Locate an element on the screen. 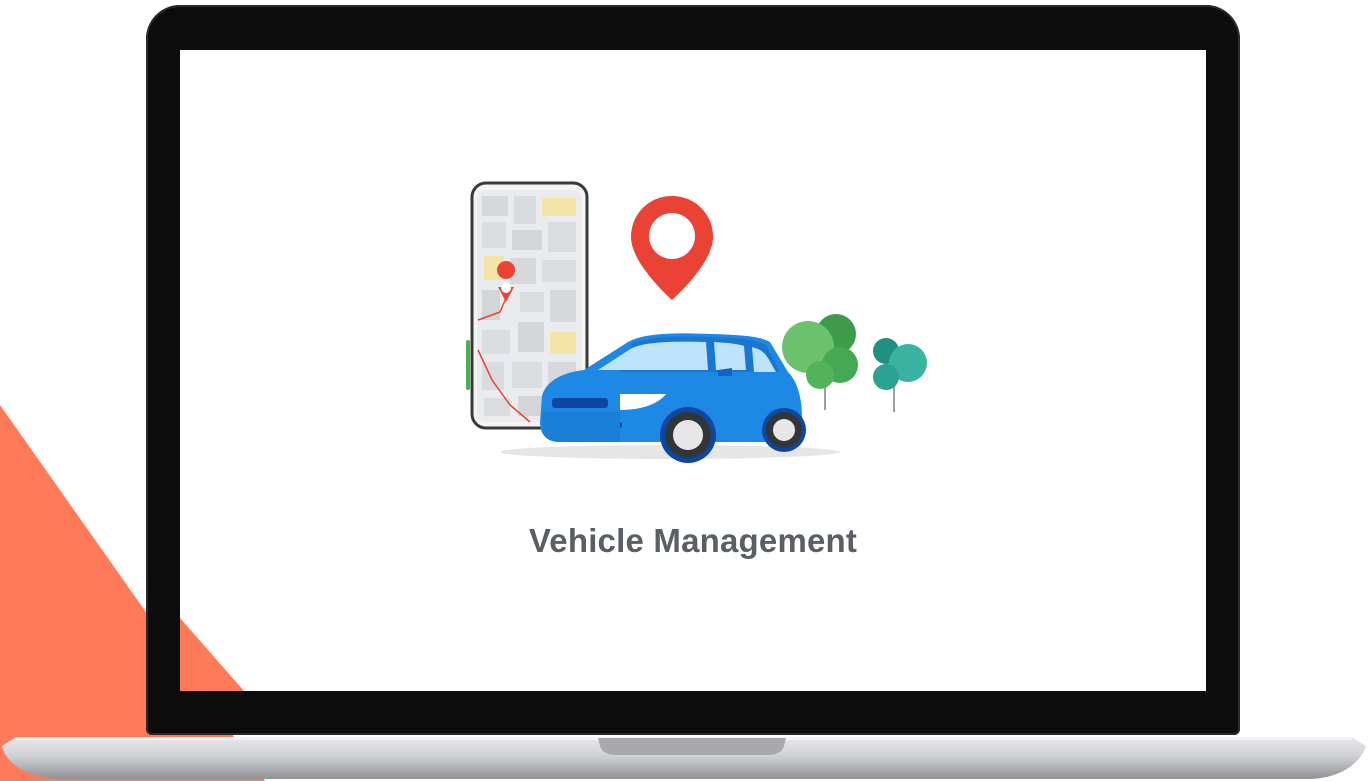  laptop-base is located at coordinates (684, 758).